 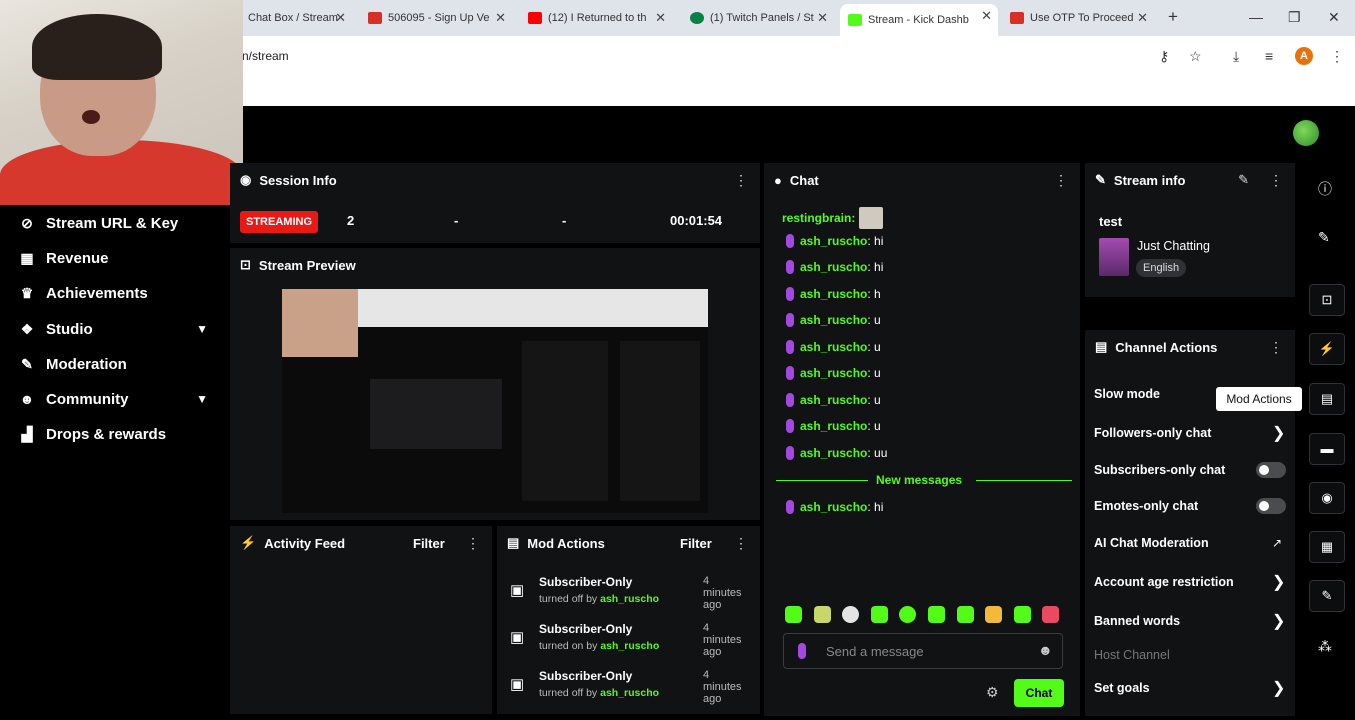 I want to click on preview-icon: ⊡, so click(x=245, y=264).